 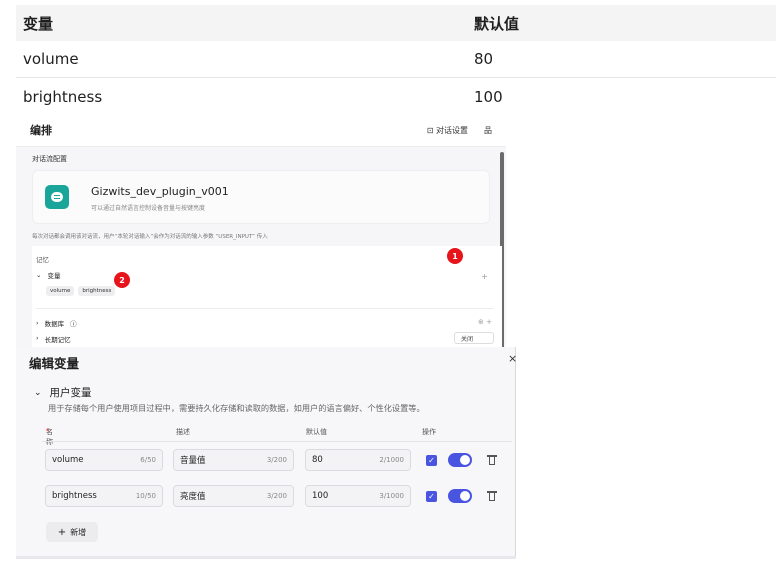 I want to click on col-header-ops: 操作, so click(x=429, y=432).